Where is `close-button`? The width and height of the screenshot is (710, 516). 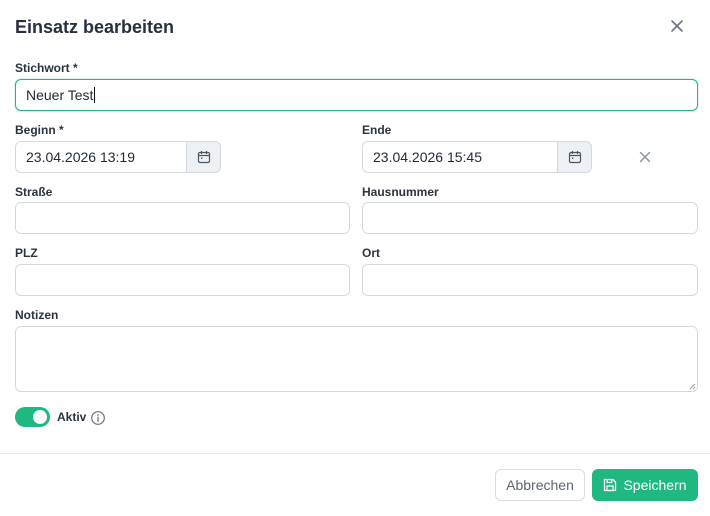 close-button is located at coordinates (677, 26).